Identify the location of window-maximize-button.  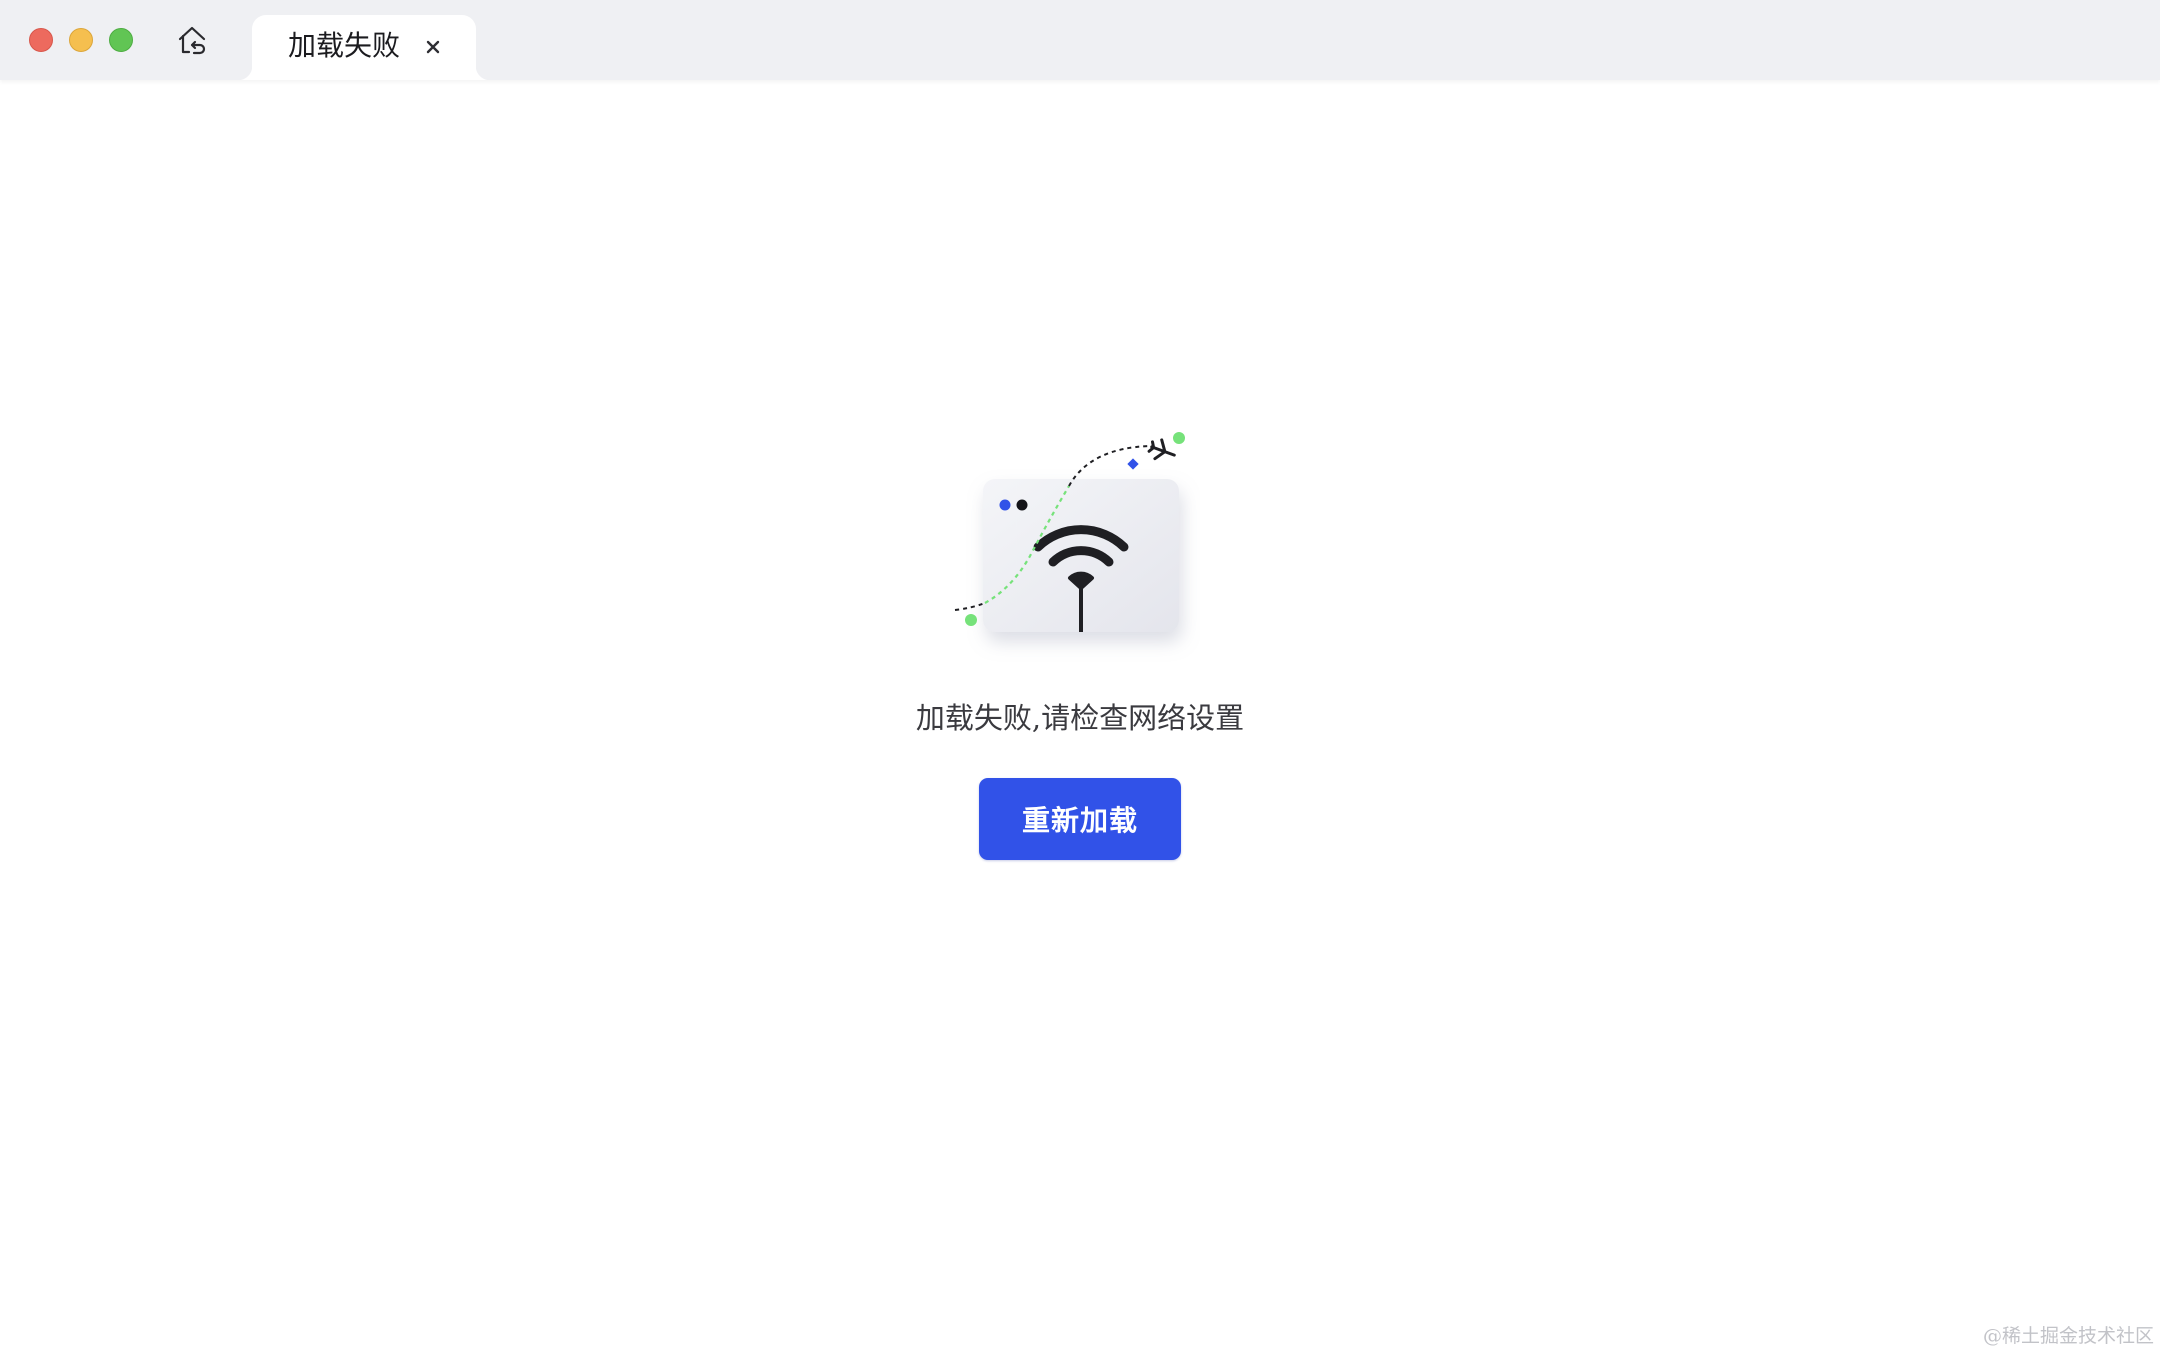
(121, 40).